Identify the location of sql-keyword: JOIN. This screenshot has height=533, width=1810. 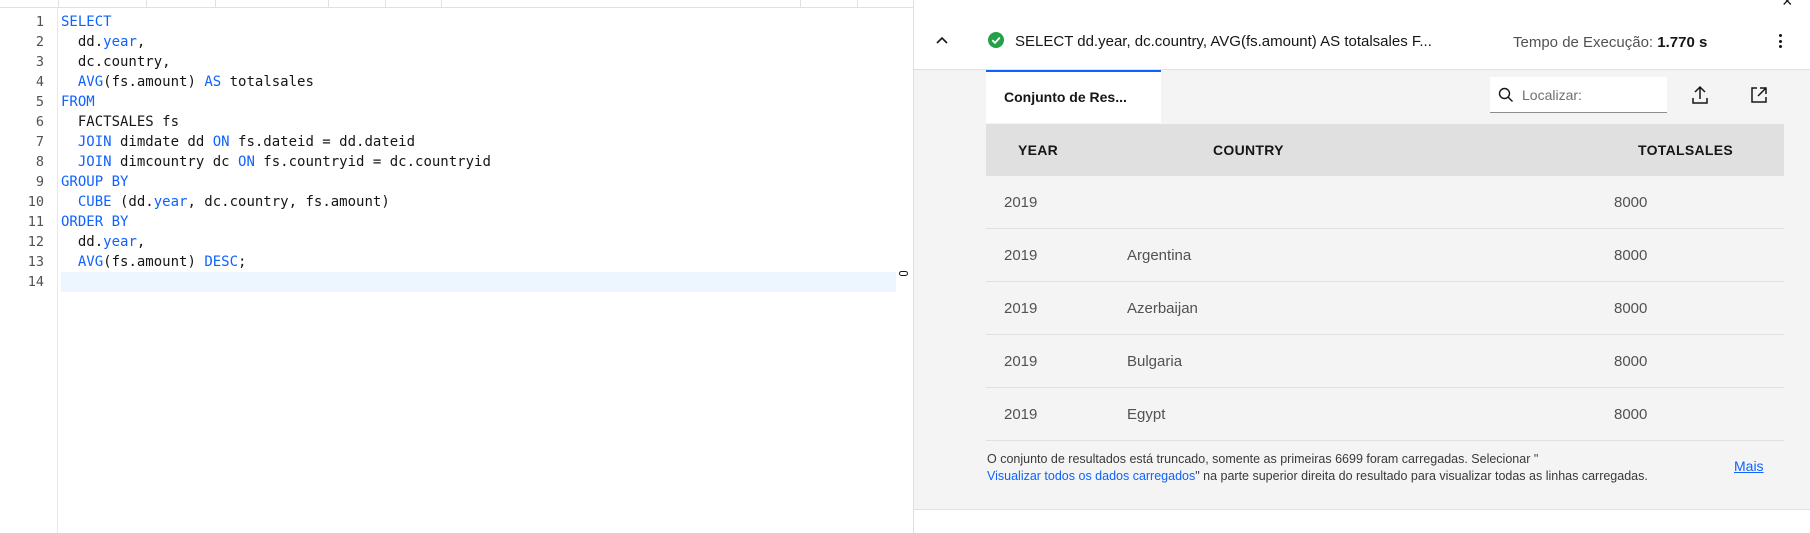
(94, 142).